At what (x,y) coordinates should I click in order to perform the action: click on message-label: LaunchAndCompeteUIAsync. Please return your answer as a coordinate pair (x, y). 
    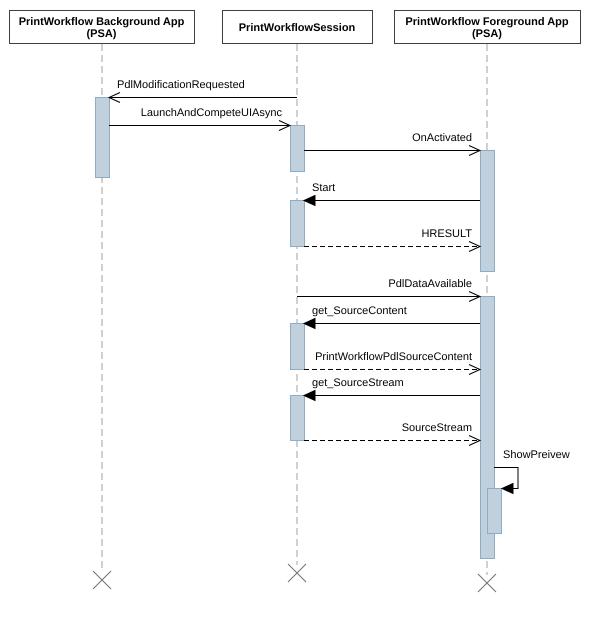
    Looking at the image, I should click on (211, 113).